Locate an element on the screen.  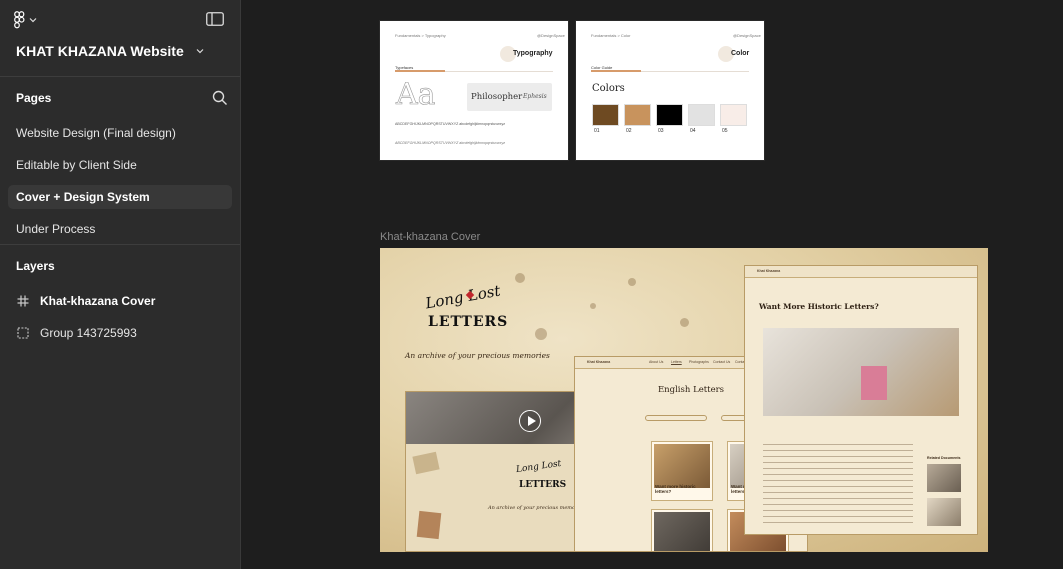
page-item-label: Under Process is located at coordinates (56, 229).